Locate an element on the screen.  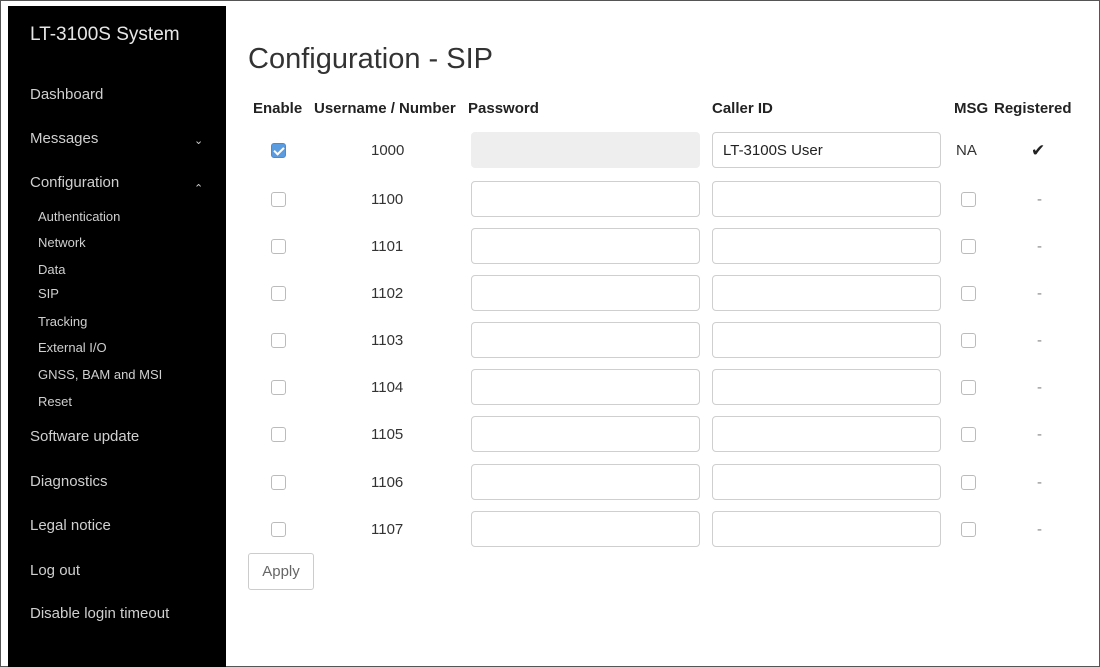
chevron-down-icon: ⌄ is located at coordinates (198, 140).